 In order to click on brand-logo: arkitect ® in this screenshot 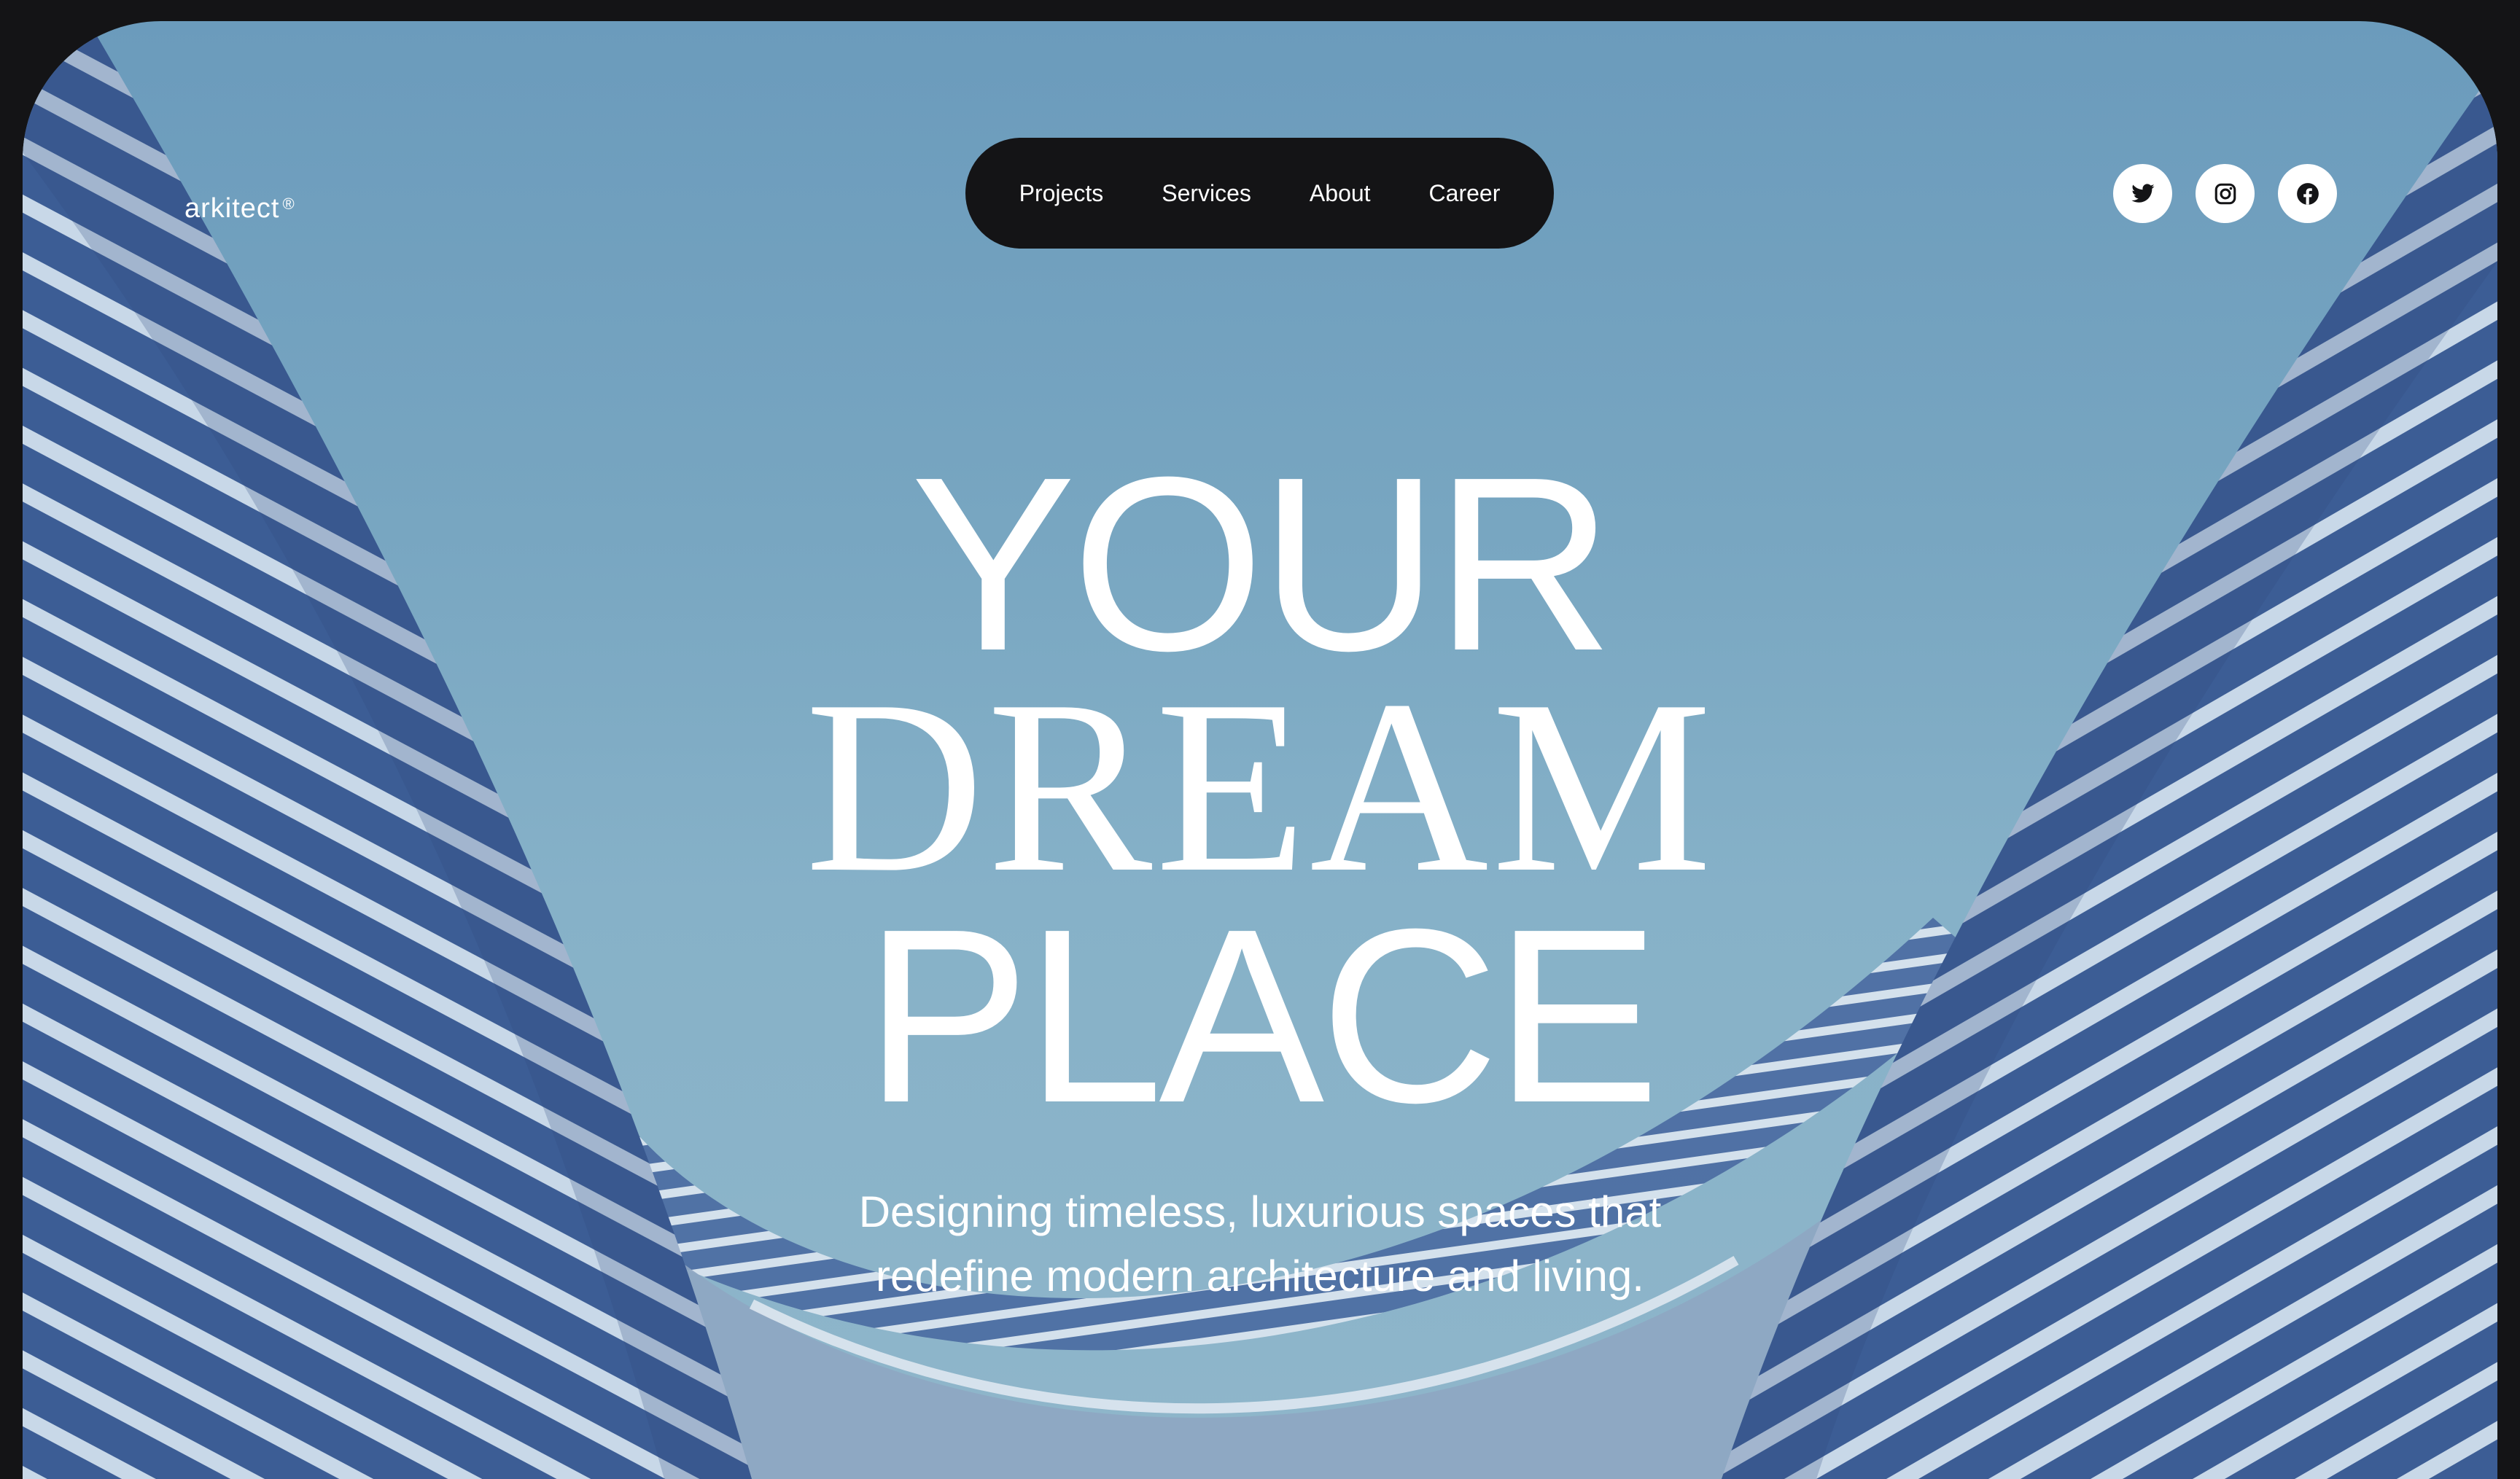, I will do `click(239, 209)`.